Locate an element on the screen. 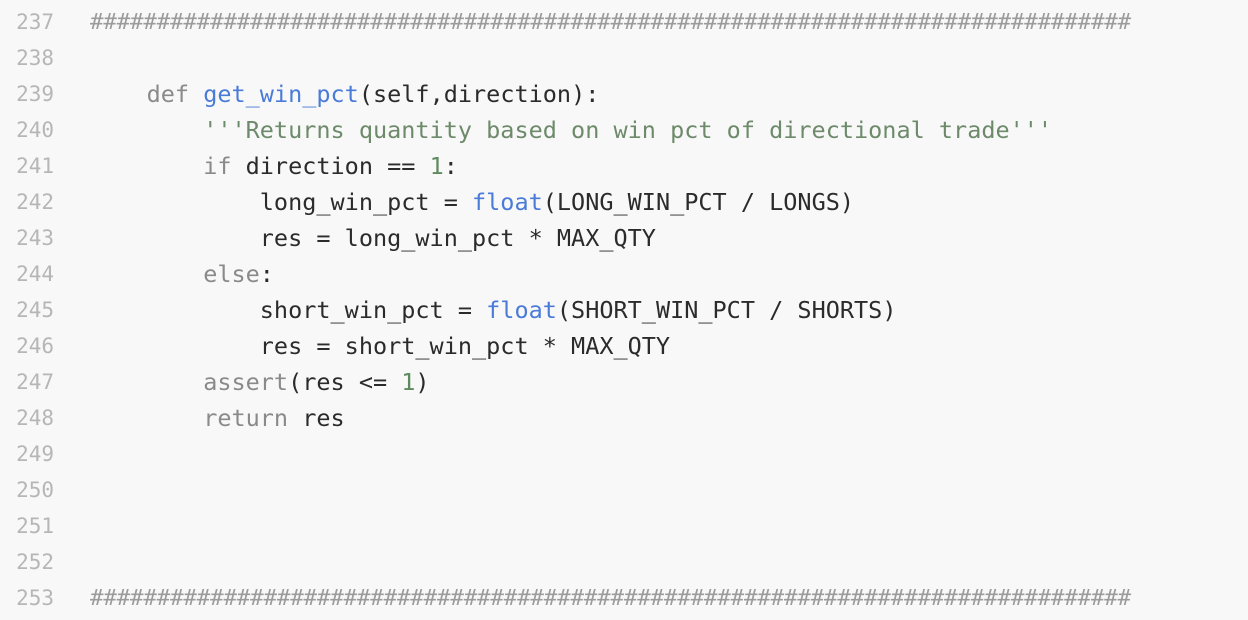 This screenshot has height=620, width=1248. assignment: short_win_pct = is located at coordinates (373, 310).